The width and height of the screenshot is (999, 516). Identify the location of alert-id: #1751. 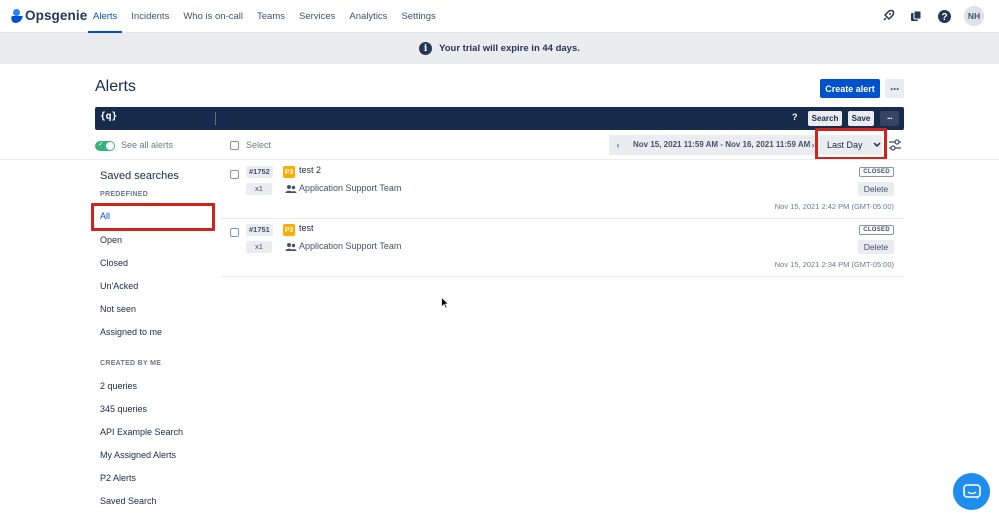
(259, 230).